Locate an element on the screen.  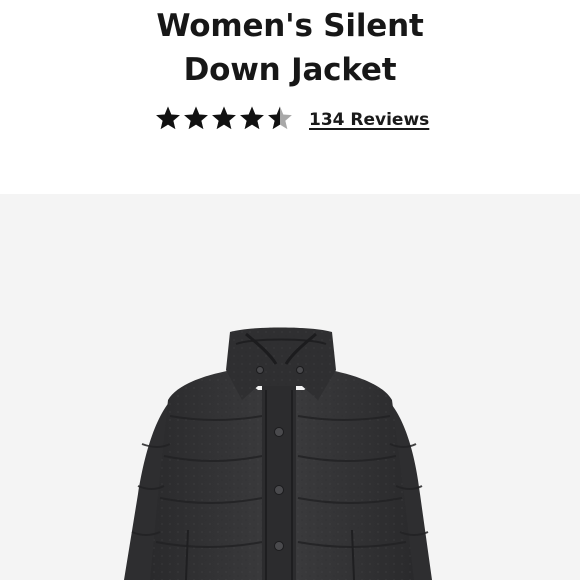
star-rating is located at coordinates (226, 120).